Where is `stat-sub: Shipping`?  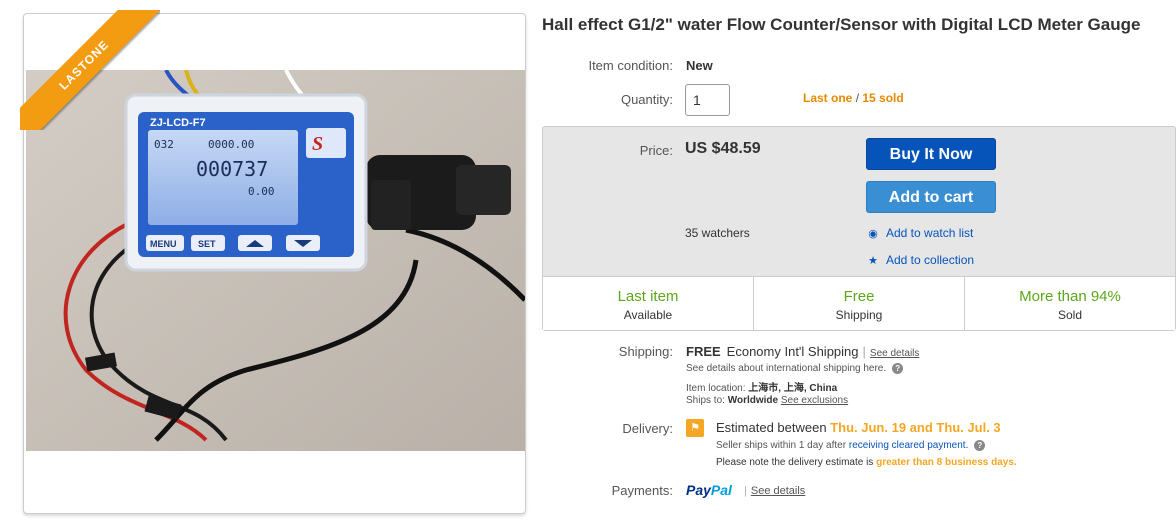
stat-sub: Shipping is located at coordinates (859, 315).